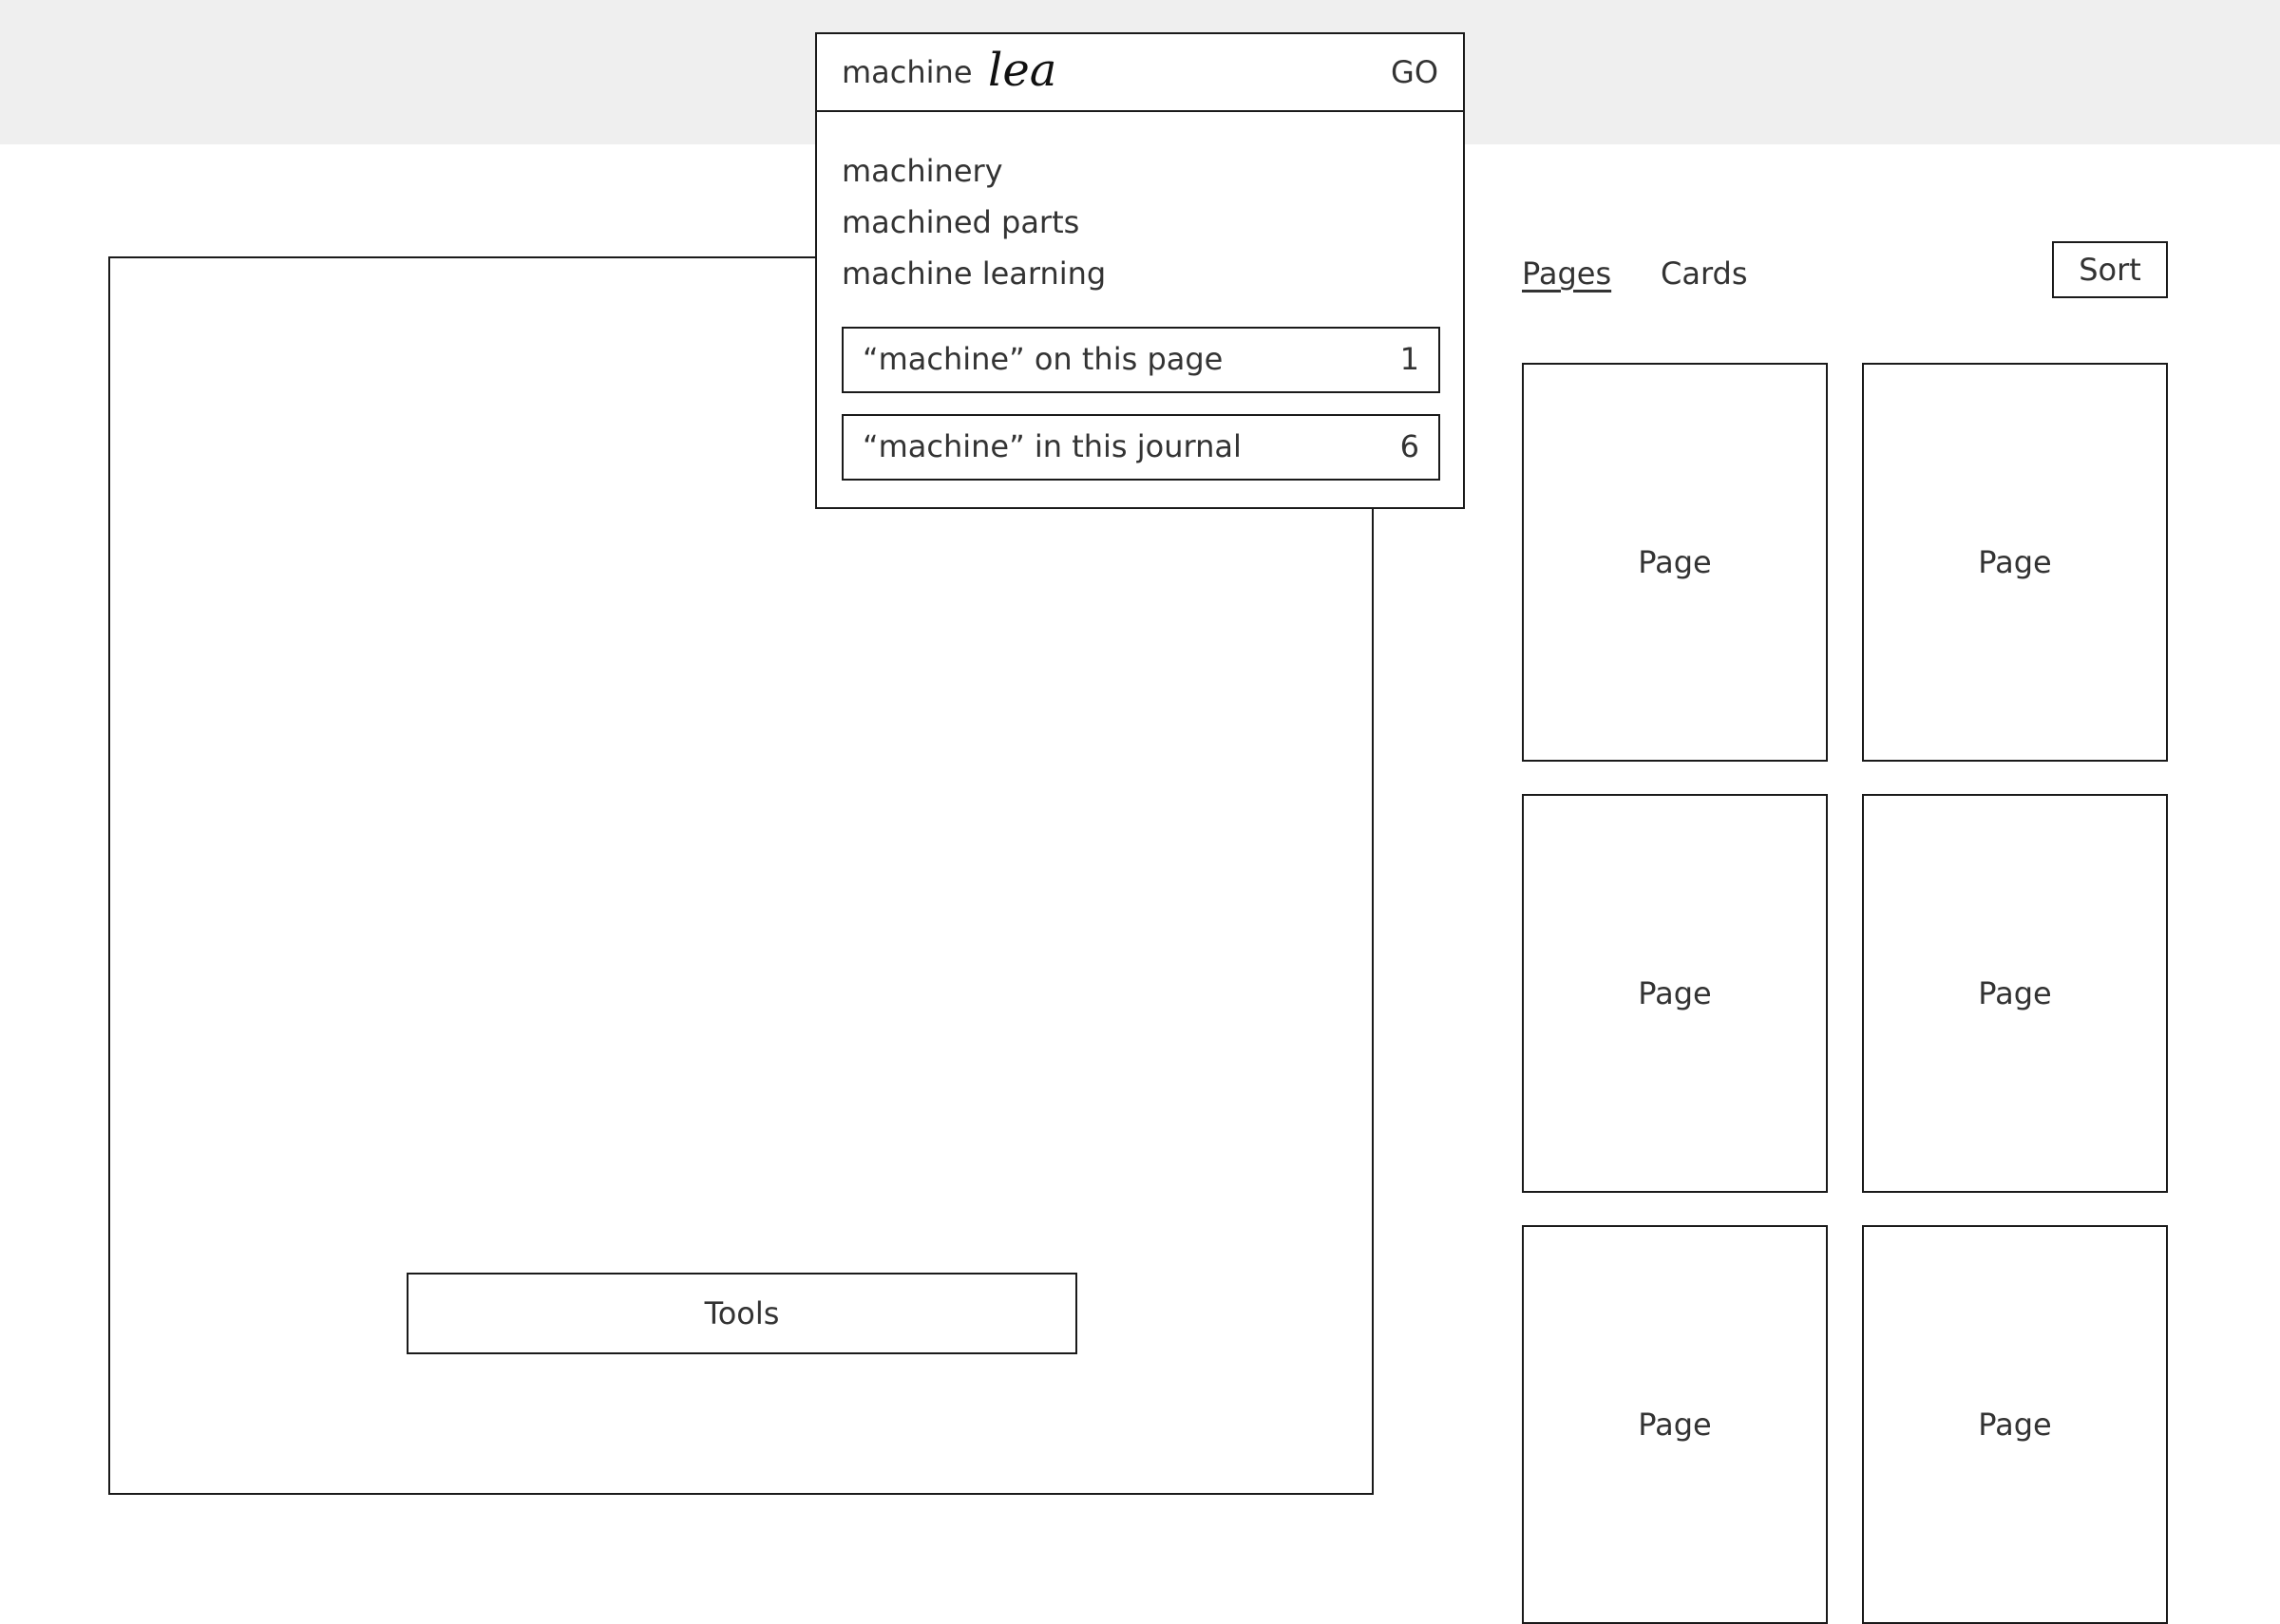  Describe the element at coordinates (974, 274) in the screenshot. I see `suggestion-item: machine learning` at that location.